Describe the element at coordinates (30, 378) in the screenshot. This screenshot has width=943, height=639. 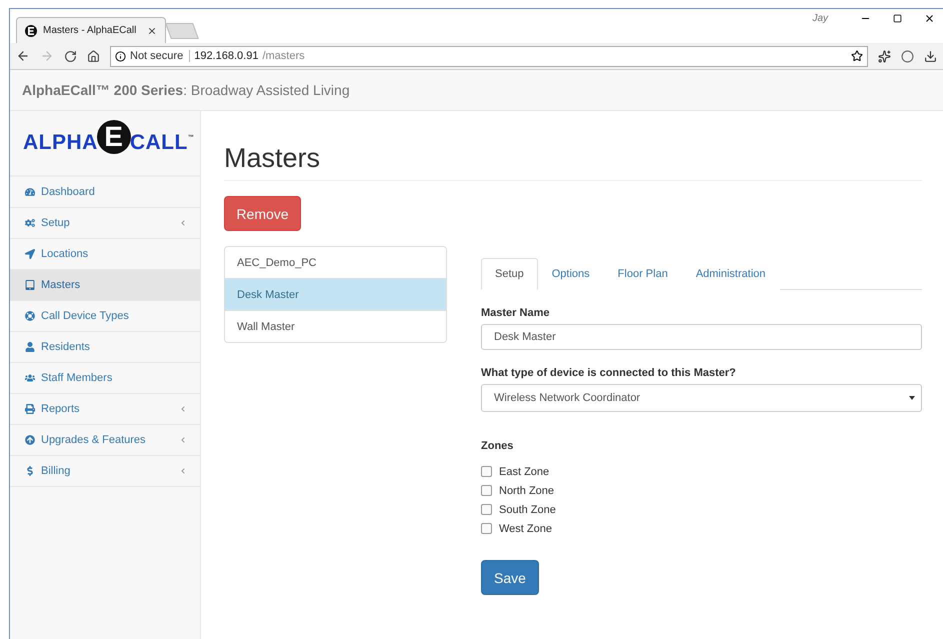
I see `users-icon` at that location.